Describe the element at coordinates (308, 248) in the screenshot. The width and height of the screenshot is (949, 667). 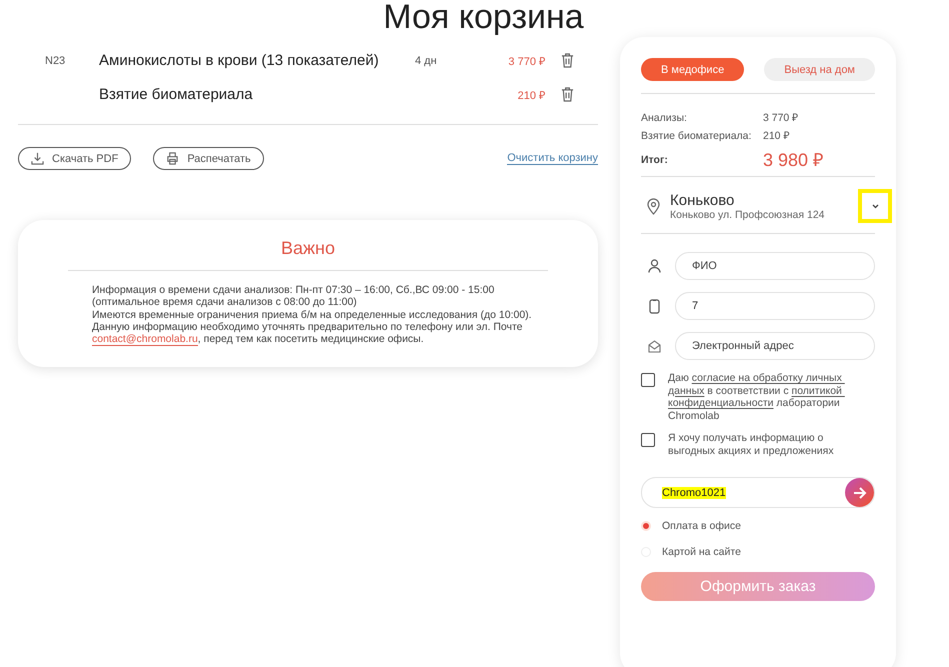
I see `notice-title: Важно` at that location.